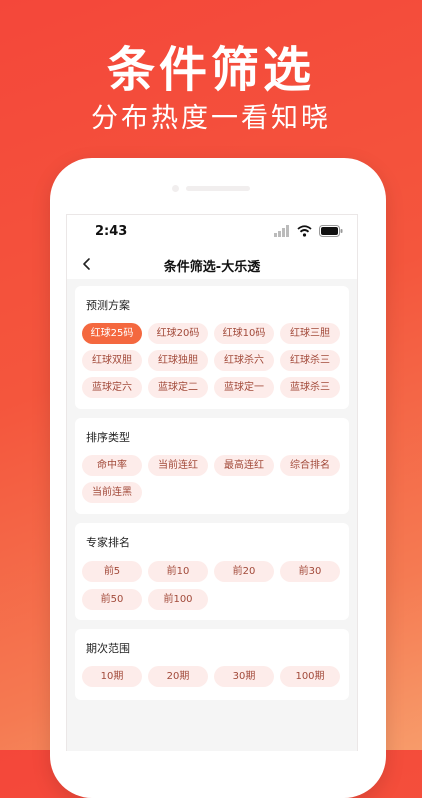  I want to click on nav-bar: 条件筛选-大乐透, so click(212, 264).